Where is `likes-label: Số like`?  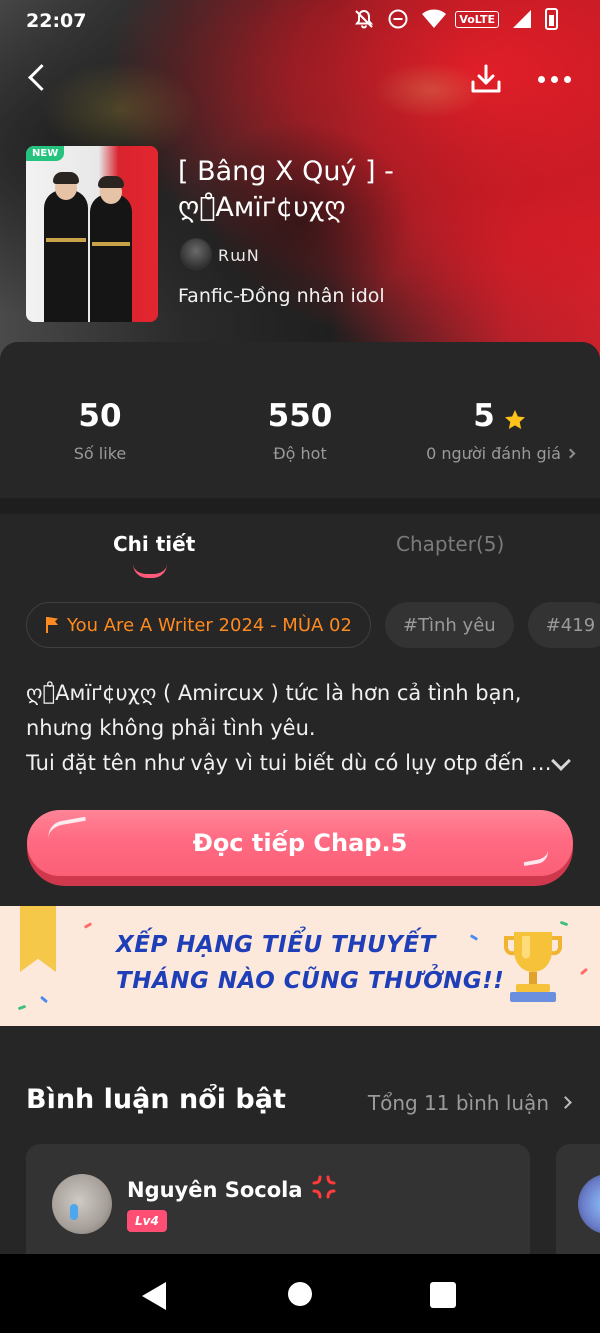
likes-label: Số like is located at coordinates (100, 453).